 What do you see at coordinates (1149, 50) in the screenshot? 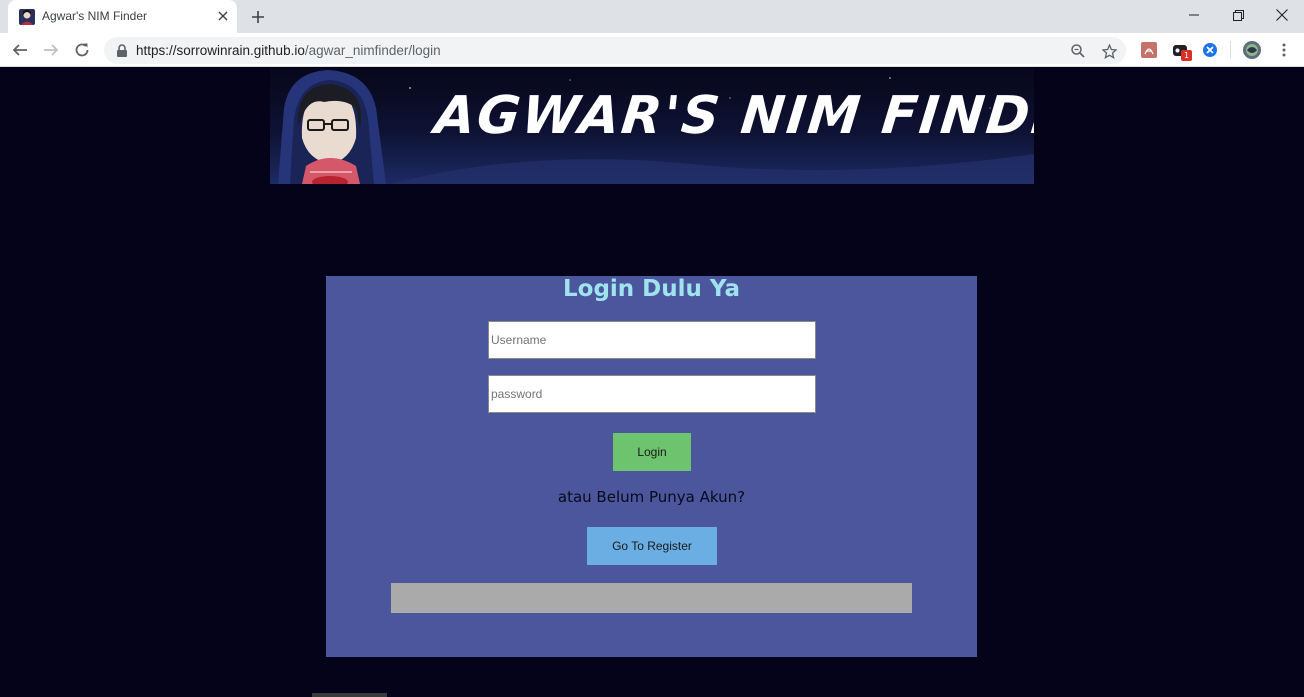
I see `pdf-extension-icon` at bounding box center [1149, 50].